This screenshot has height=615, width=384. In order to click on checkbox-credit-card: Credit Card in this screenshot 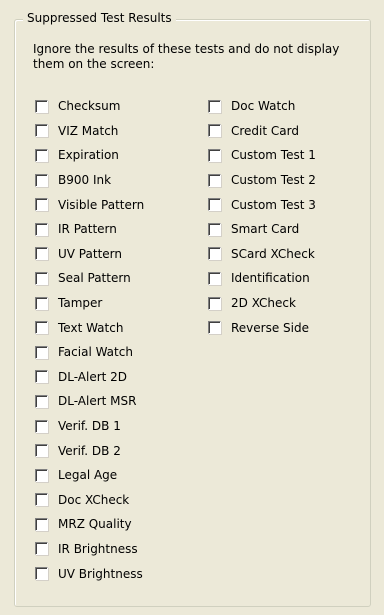, I will do `click(262, 131)`.